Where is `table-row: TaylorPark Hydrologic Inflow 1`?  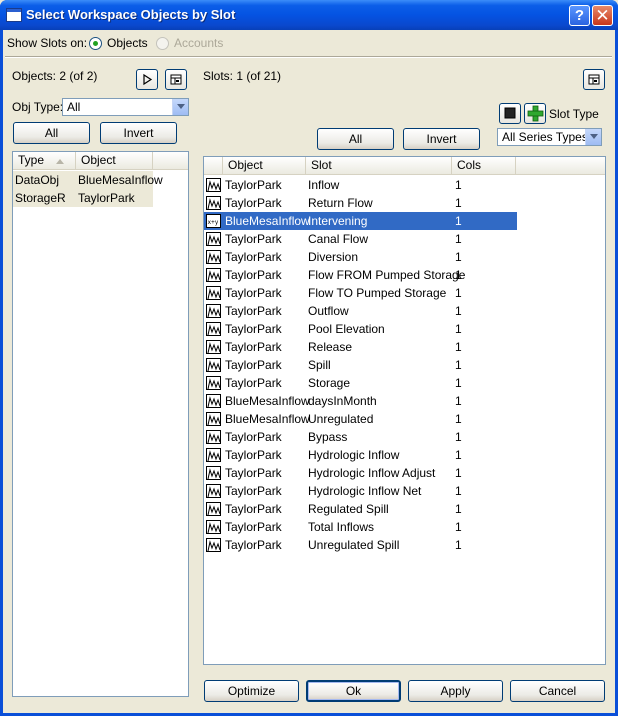 table-row: TaylorPark Hydrologic Inflow 1 is located at coordinates (360, 455).